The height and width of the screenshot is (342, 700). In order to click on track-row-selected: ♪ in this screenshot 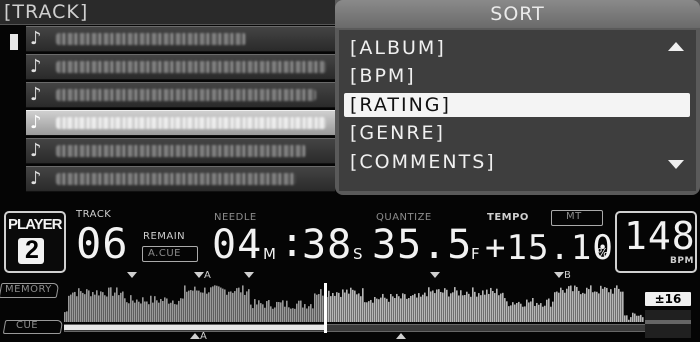, I will do `click(180, 123)`.